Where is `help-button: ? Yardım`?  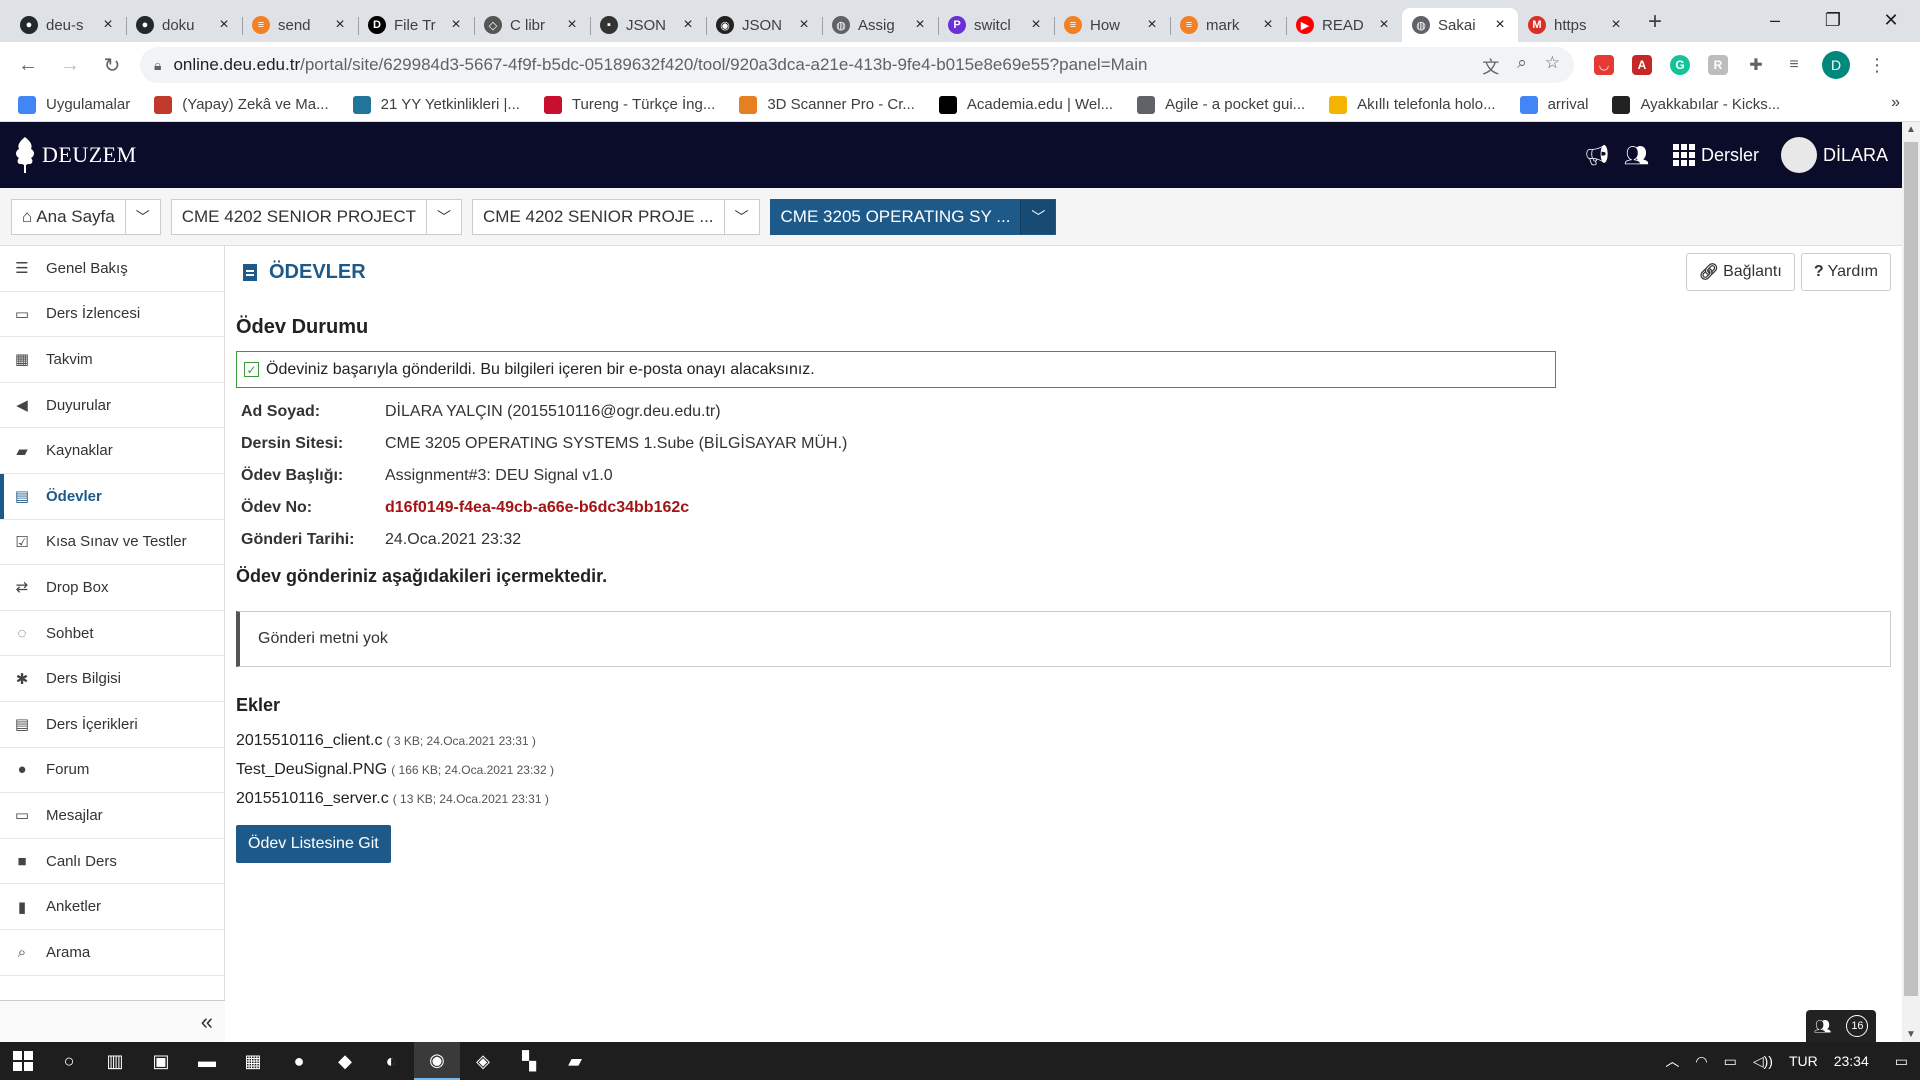 help-button: ? Yardım is located at coordinates (1845, 272).